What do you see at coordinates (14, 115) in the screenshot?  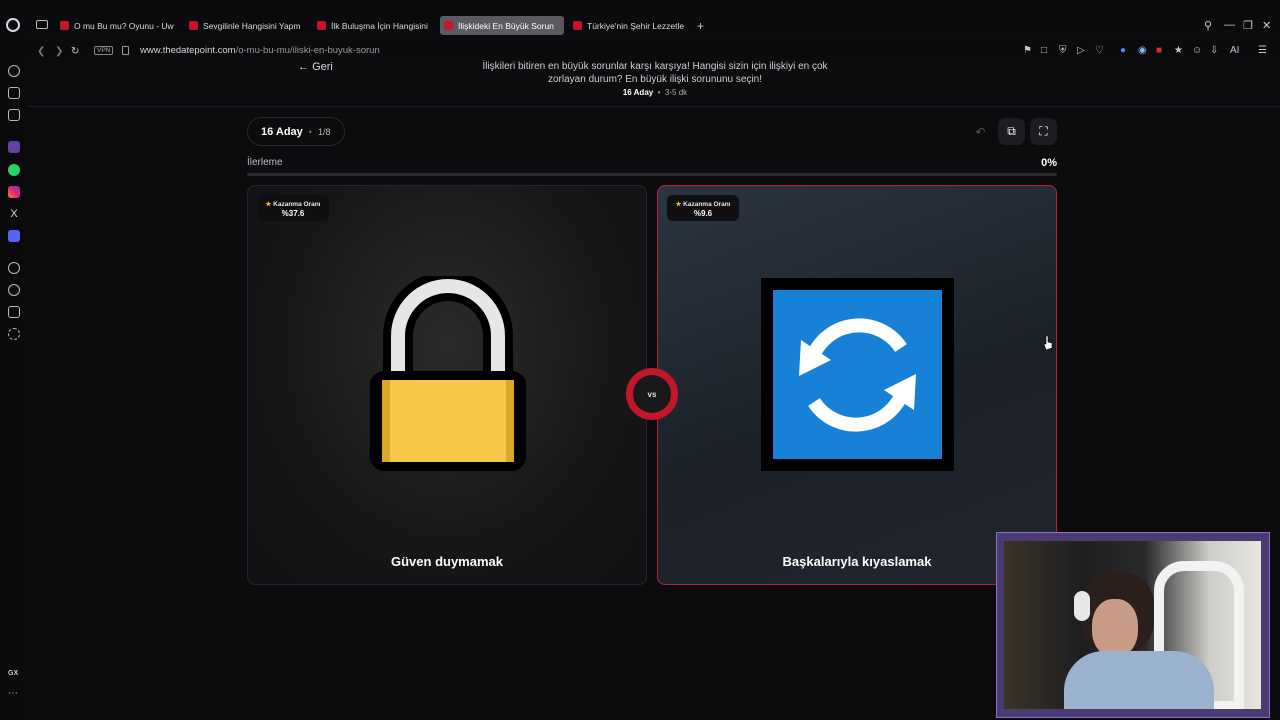 I see `m-icon` at bounding box center [14, 115].